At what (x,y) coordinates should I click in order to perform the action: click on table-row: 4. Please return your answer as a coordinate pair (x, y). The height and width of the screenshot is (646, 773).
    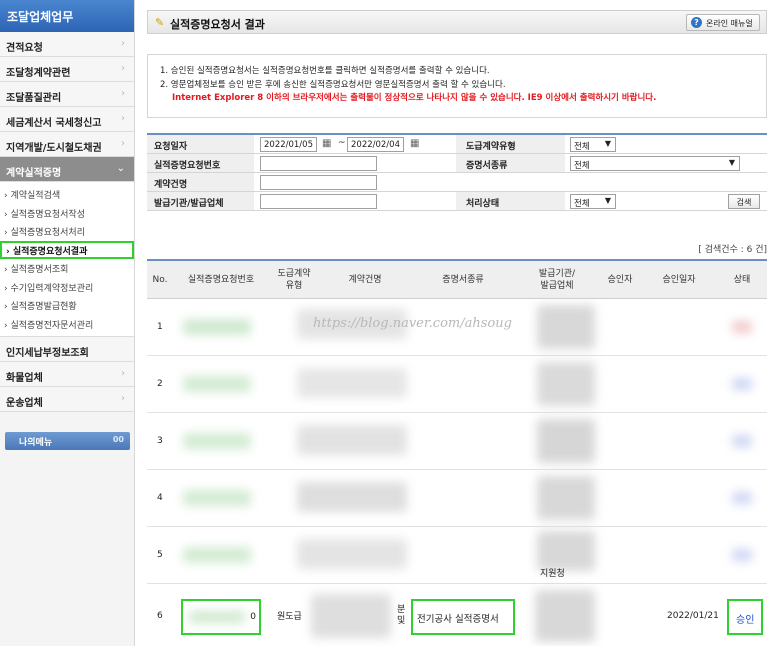
    Looking at the image, I should click on (457, 498).